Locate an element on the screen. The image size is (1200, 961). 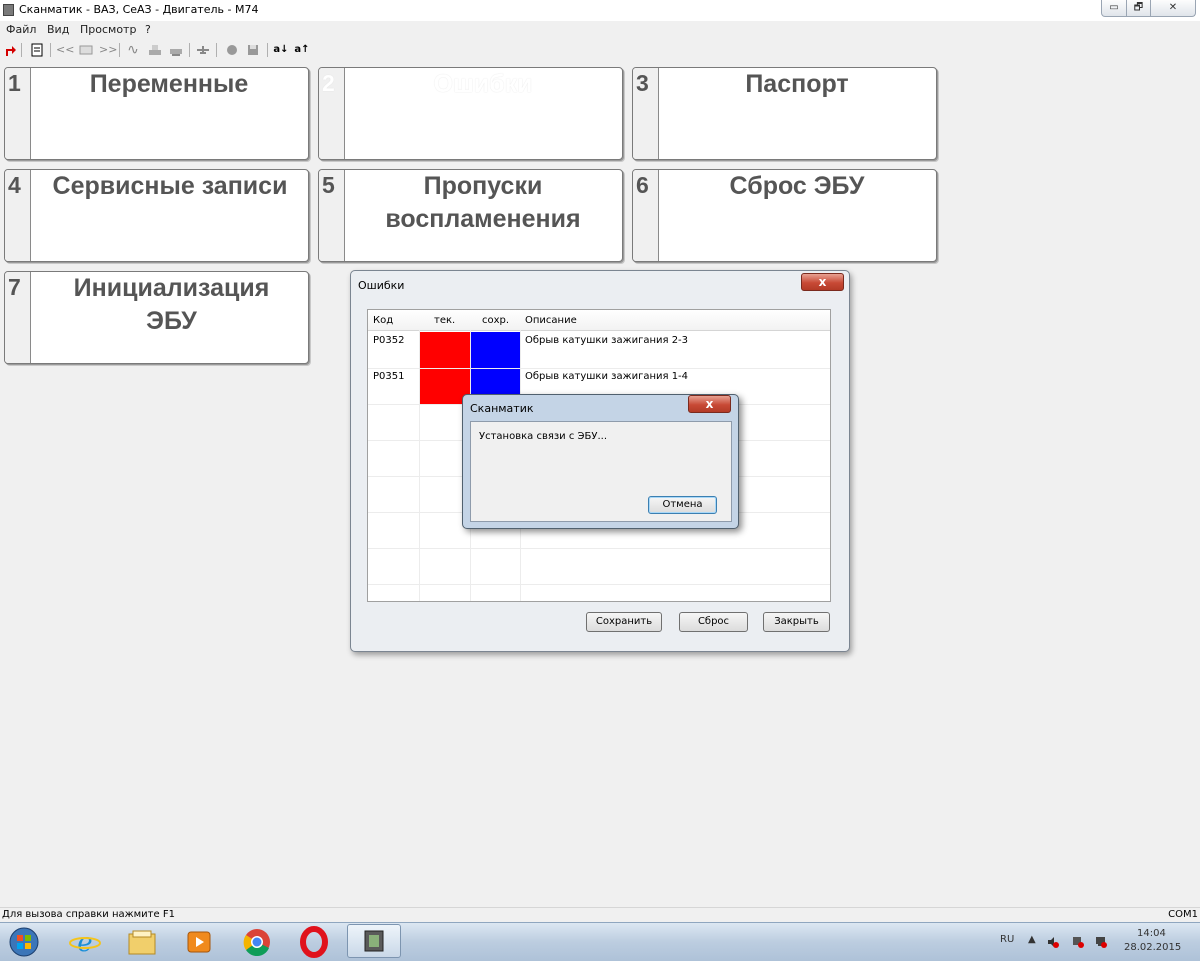
save-button: Сохранить is located at coordinates (624, 622).